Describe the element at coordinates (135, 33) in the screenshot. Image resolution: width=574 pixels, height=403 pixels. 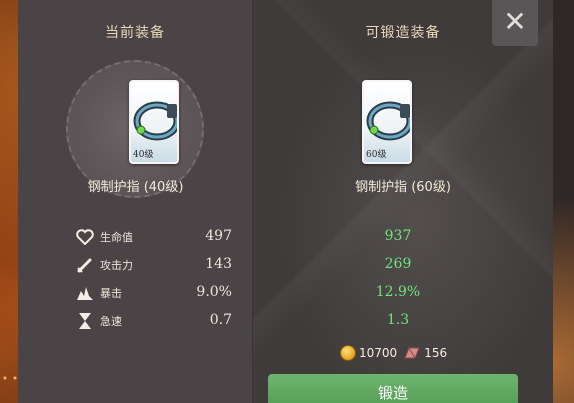
I see `current-equipment-title: 当前装备` at that location.